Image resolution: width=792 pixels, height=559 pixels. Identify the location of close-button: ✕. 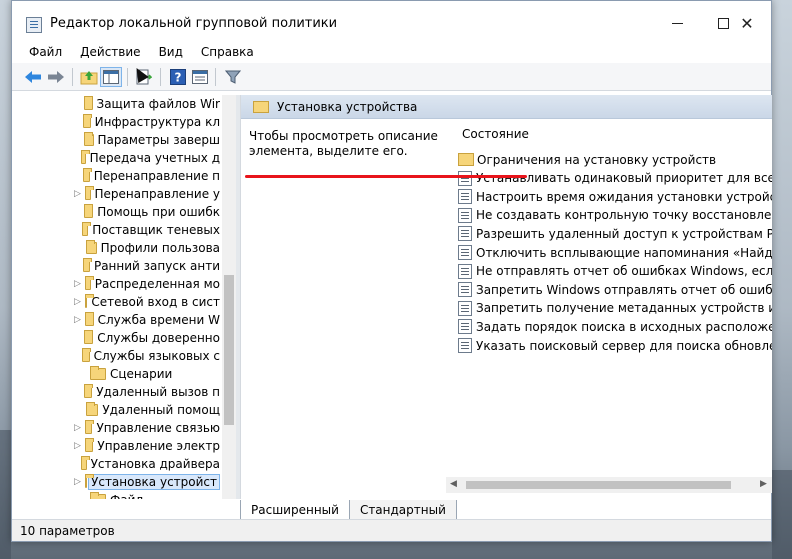
(747, 23).